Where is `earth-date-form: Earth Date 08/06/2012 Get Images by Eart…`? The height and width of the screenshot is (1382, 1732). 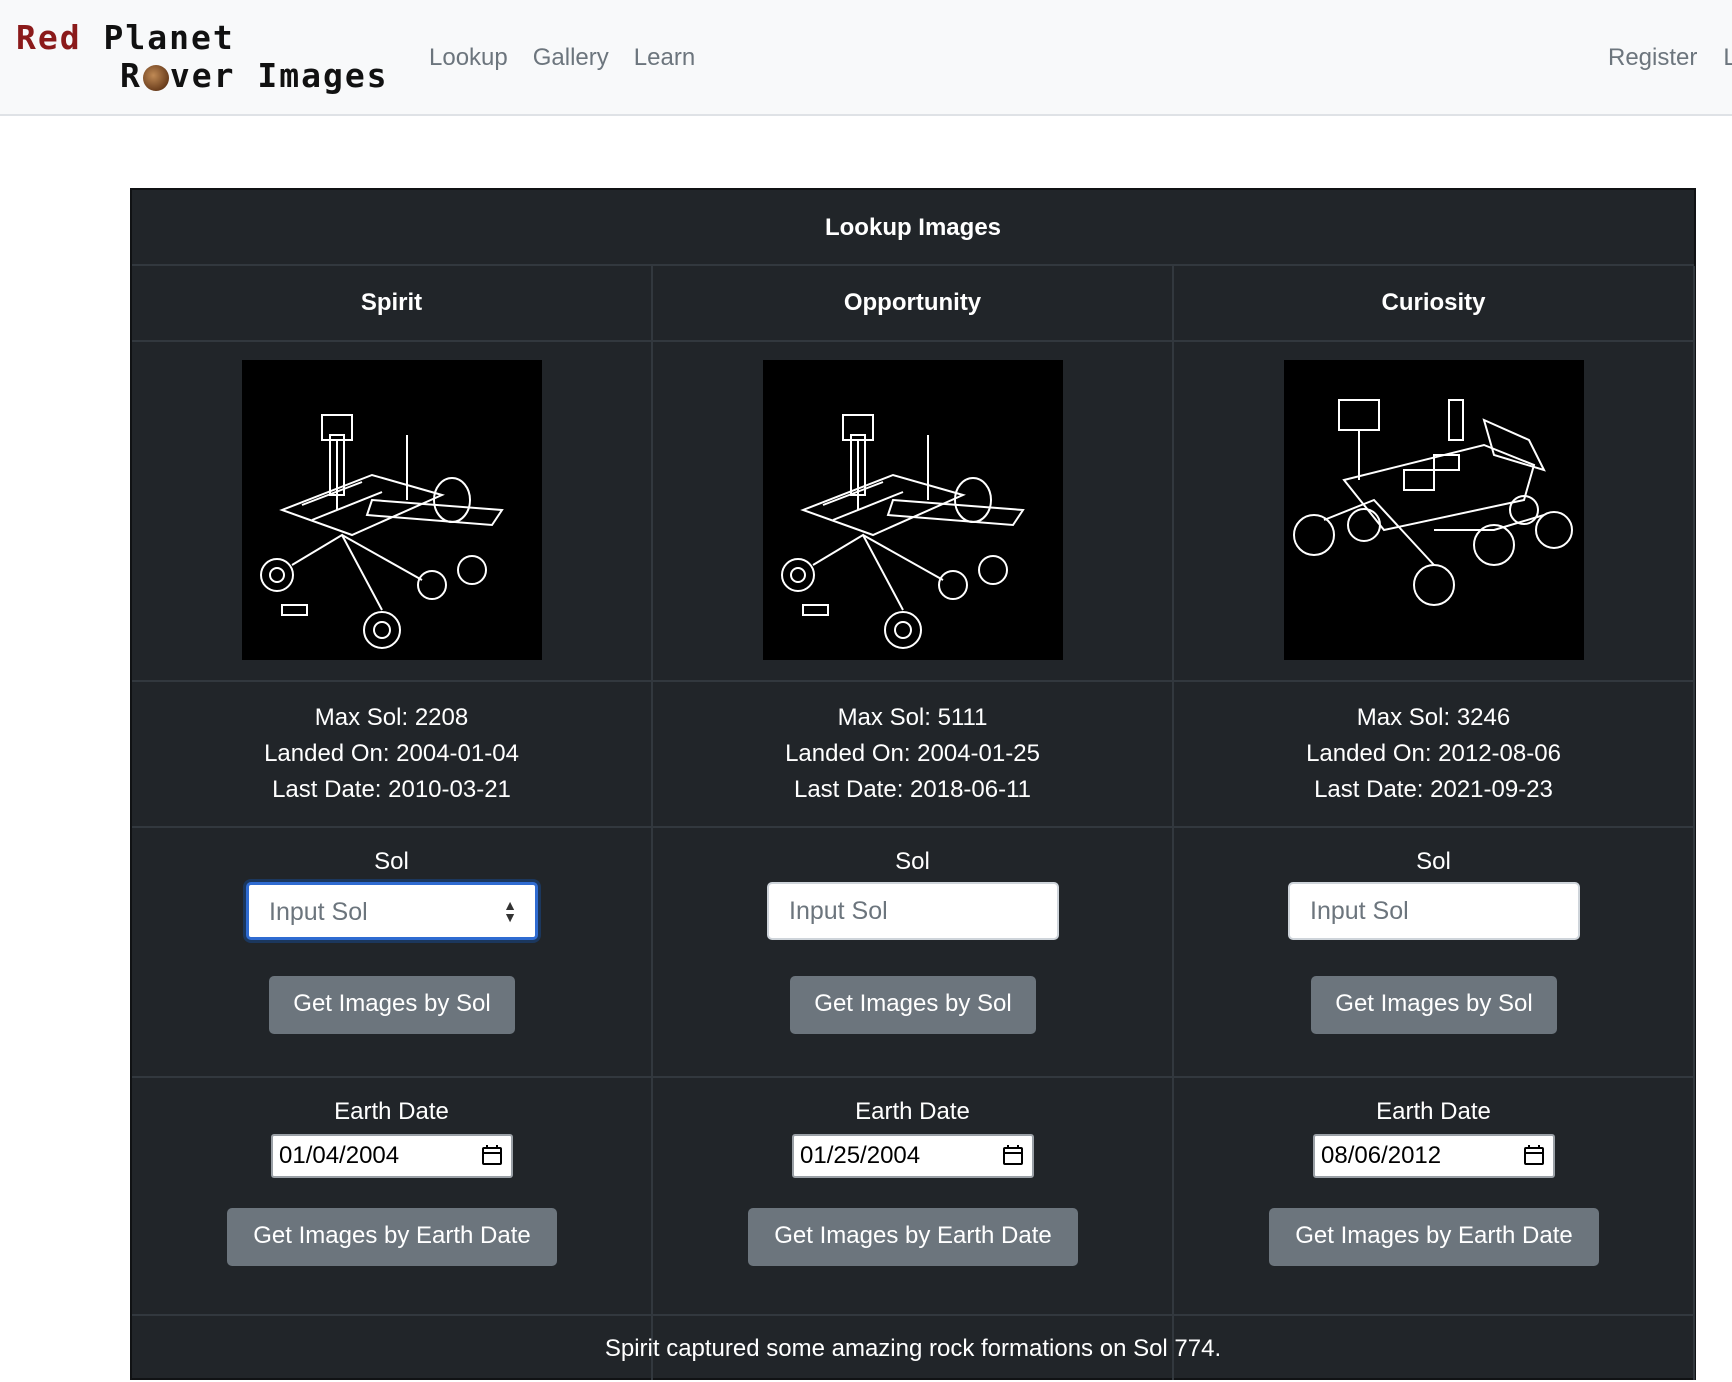
earth-date-form: Earth Date 08/06/2012 Get Images by Eart… is located at coordinates (1433, 1197).